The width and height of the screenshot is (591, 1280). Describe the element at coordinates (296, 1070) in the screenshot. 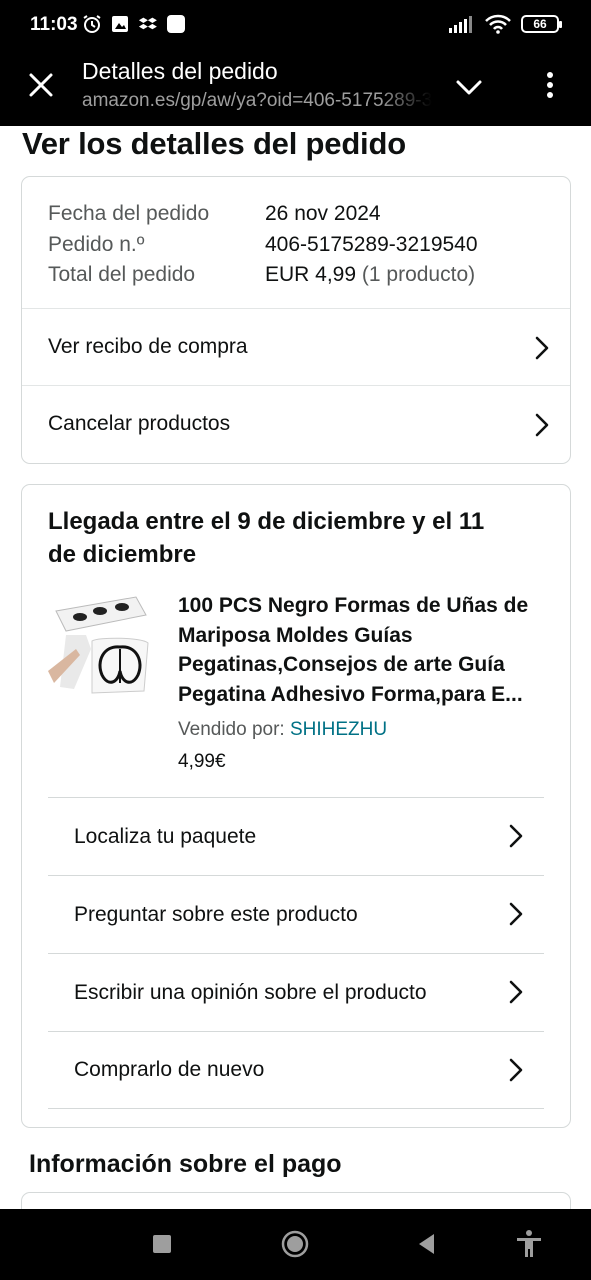

I see `buy-again-row: Comprarlo de nuevo` at that location.